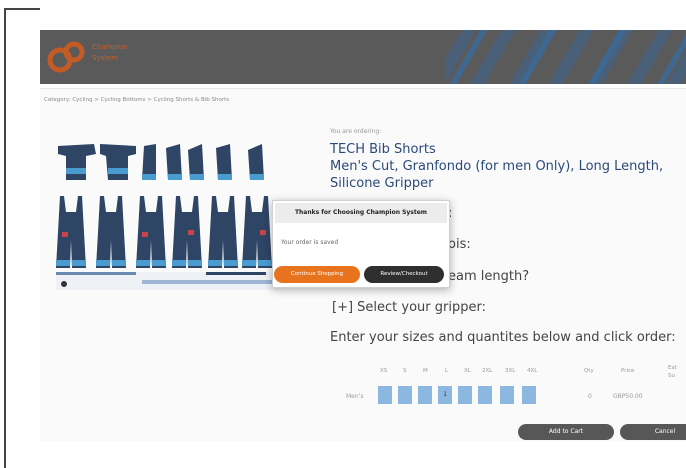  I want to click on question-2-tail: ois:, so click(459, 244).